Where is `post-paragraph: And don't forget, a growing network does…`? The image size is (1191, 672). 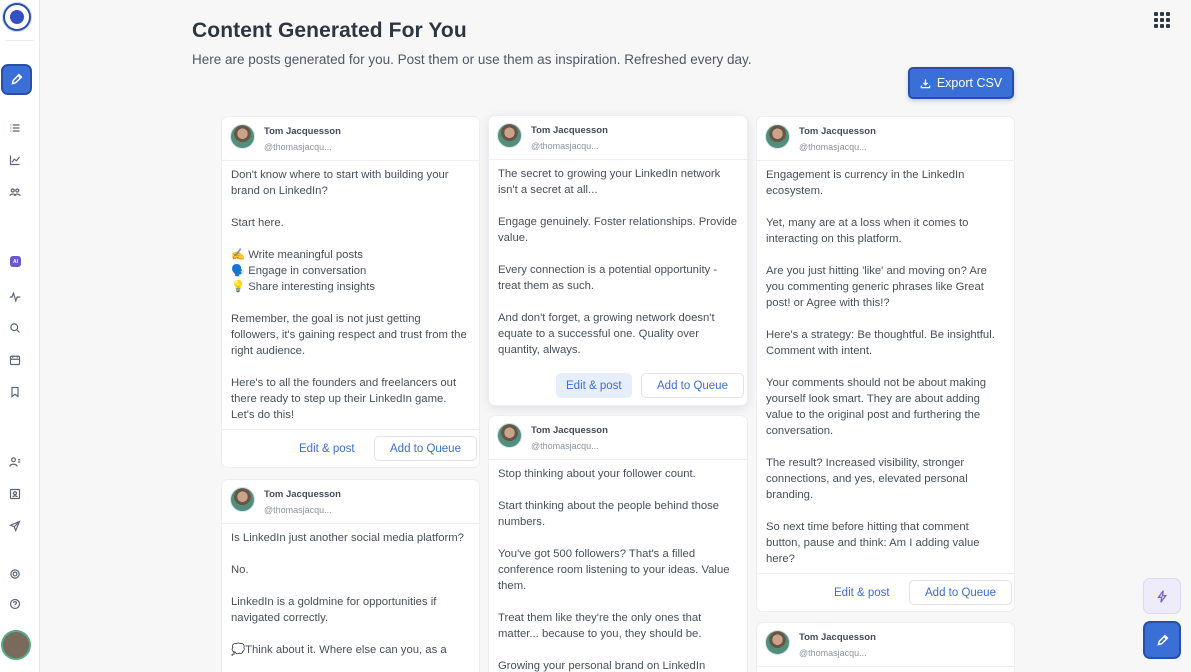
post-paragraph: And don't forget, a growing network does… is located at coordinates (606, 334).